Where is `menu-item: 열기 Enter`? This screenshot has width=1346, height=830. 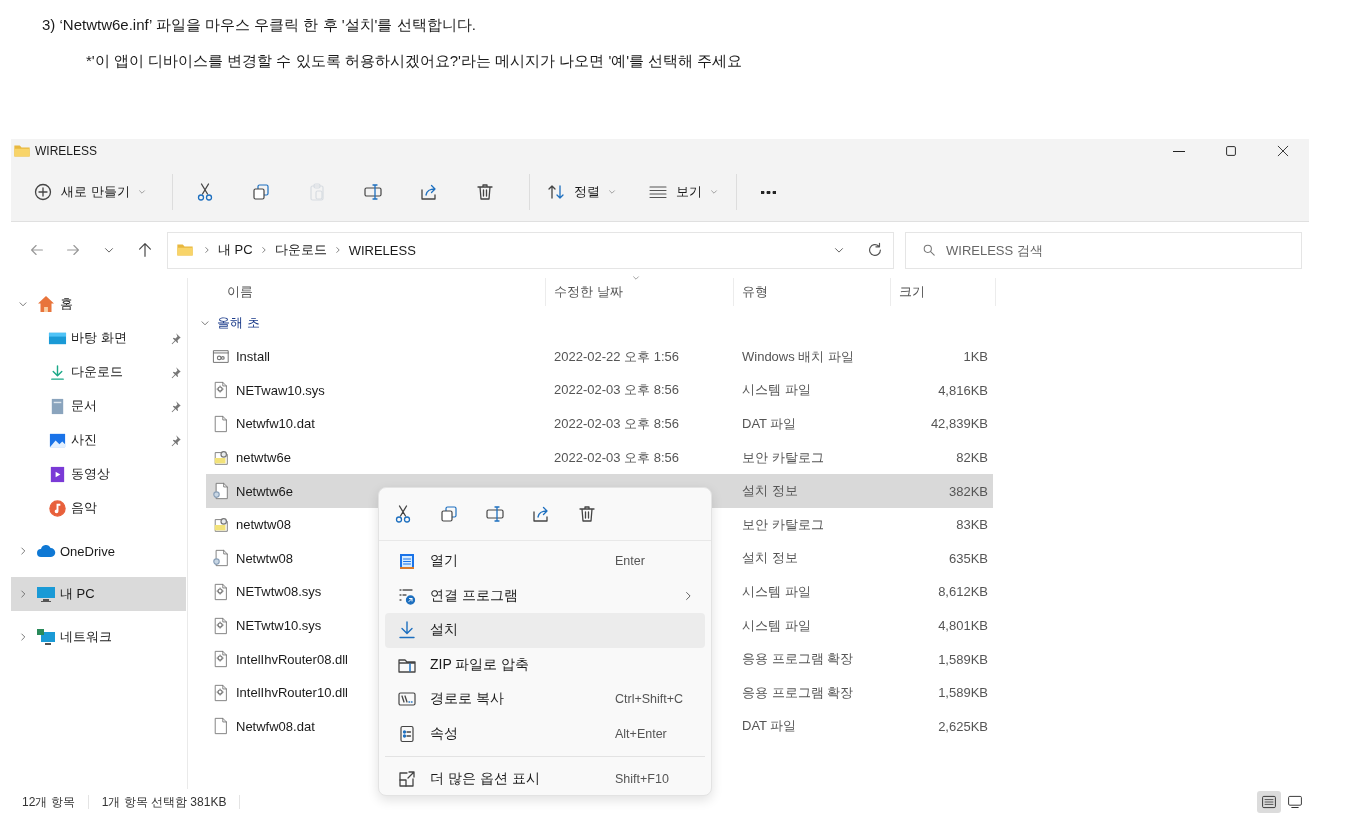 menu-item: 열기 Enter is located at coordinates (545, 561).